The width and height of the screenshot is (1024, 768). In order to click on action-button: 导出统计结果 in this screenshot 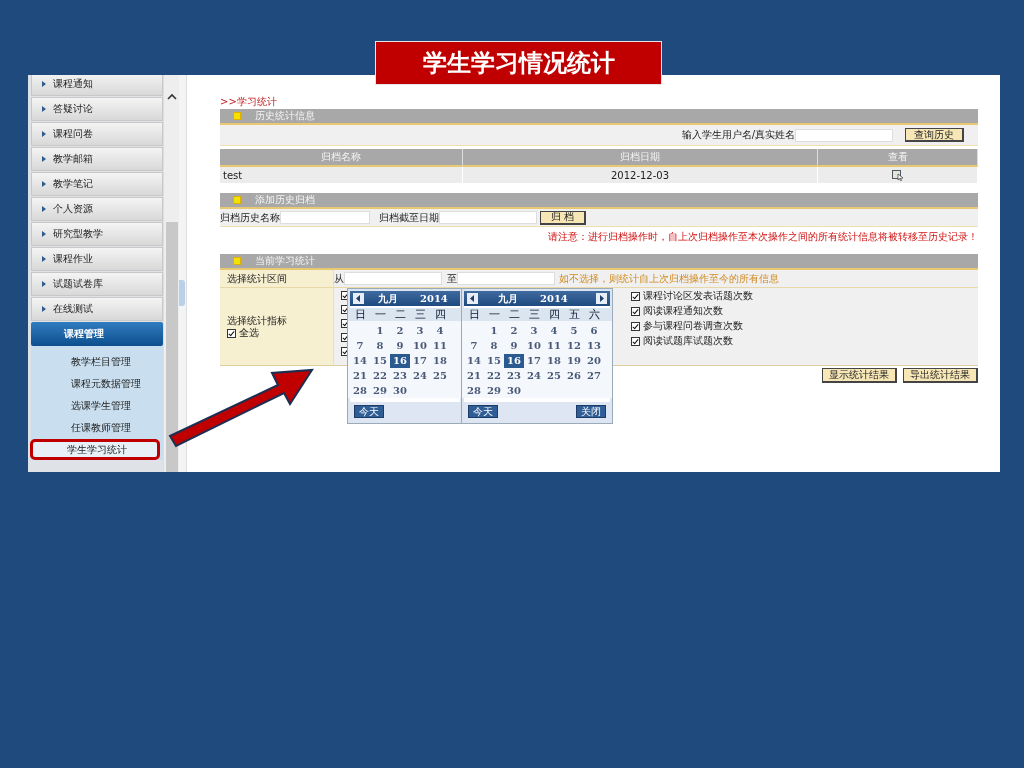, I will do `click(940, 375)`.